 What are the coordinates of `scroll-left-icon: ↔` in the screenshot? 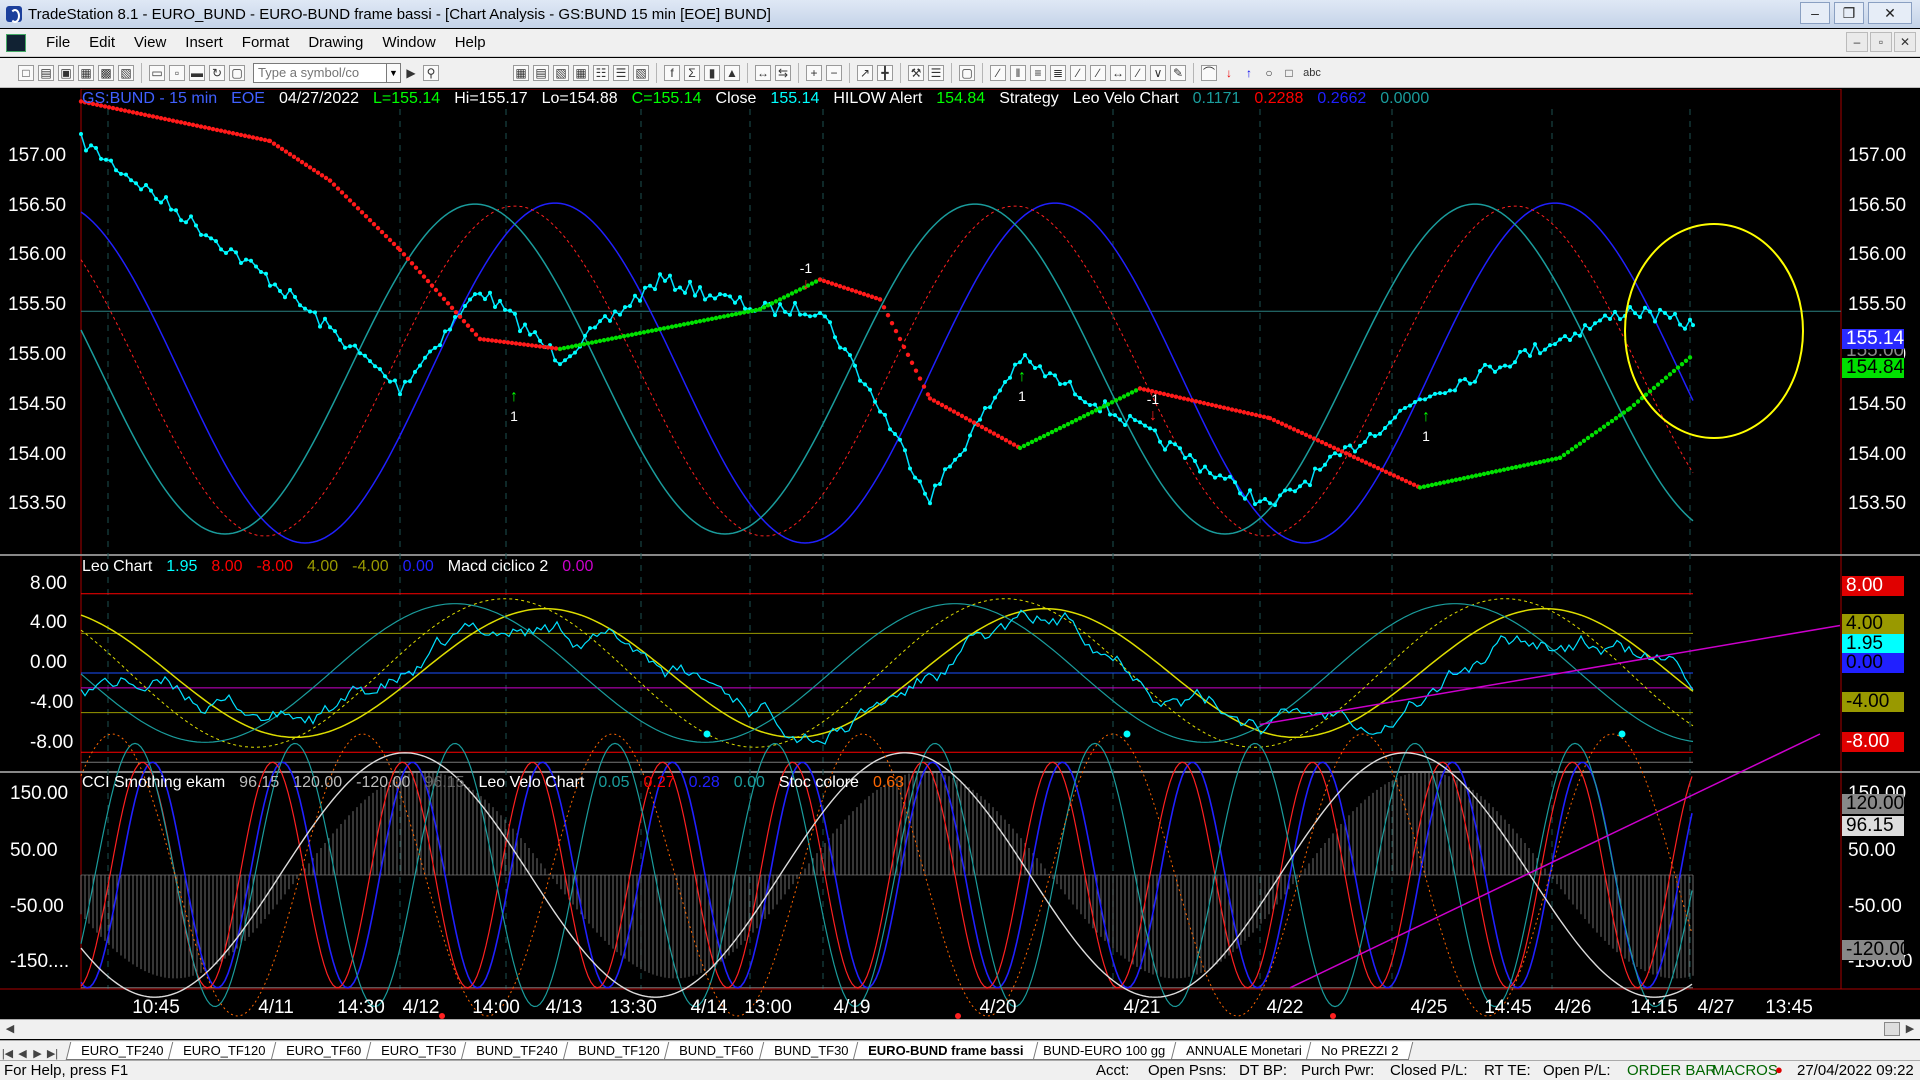 It's located at (763, 72).